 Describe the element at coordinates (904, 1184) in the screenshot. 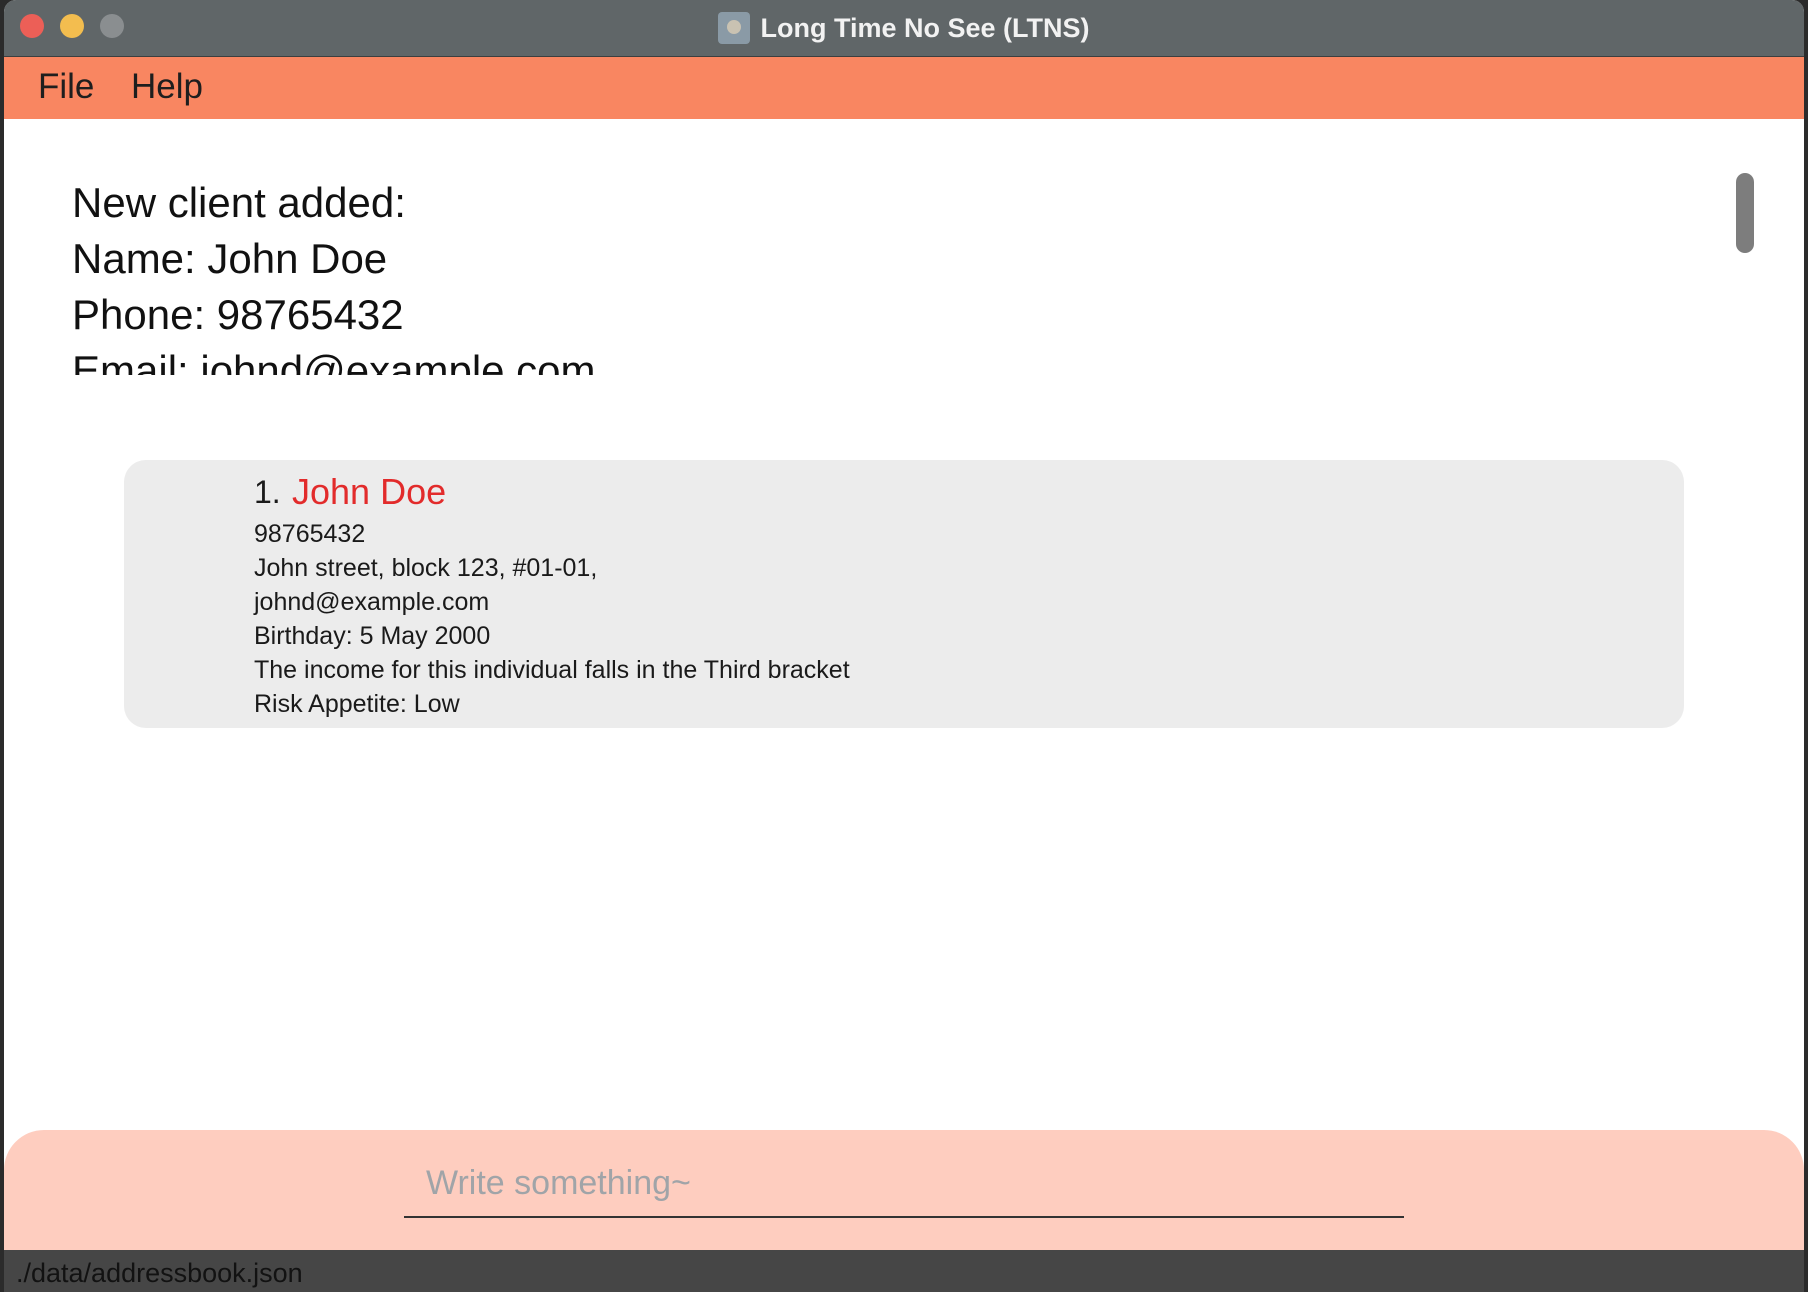

I see `command-input` at that location.